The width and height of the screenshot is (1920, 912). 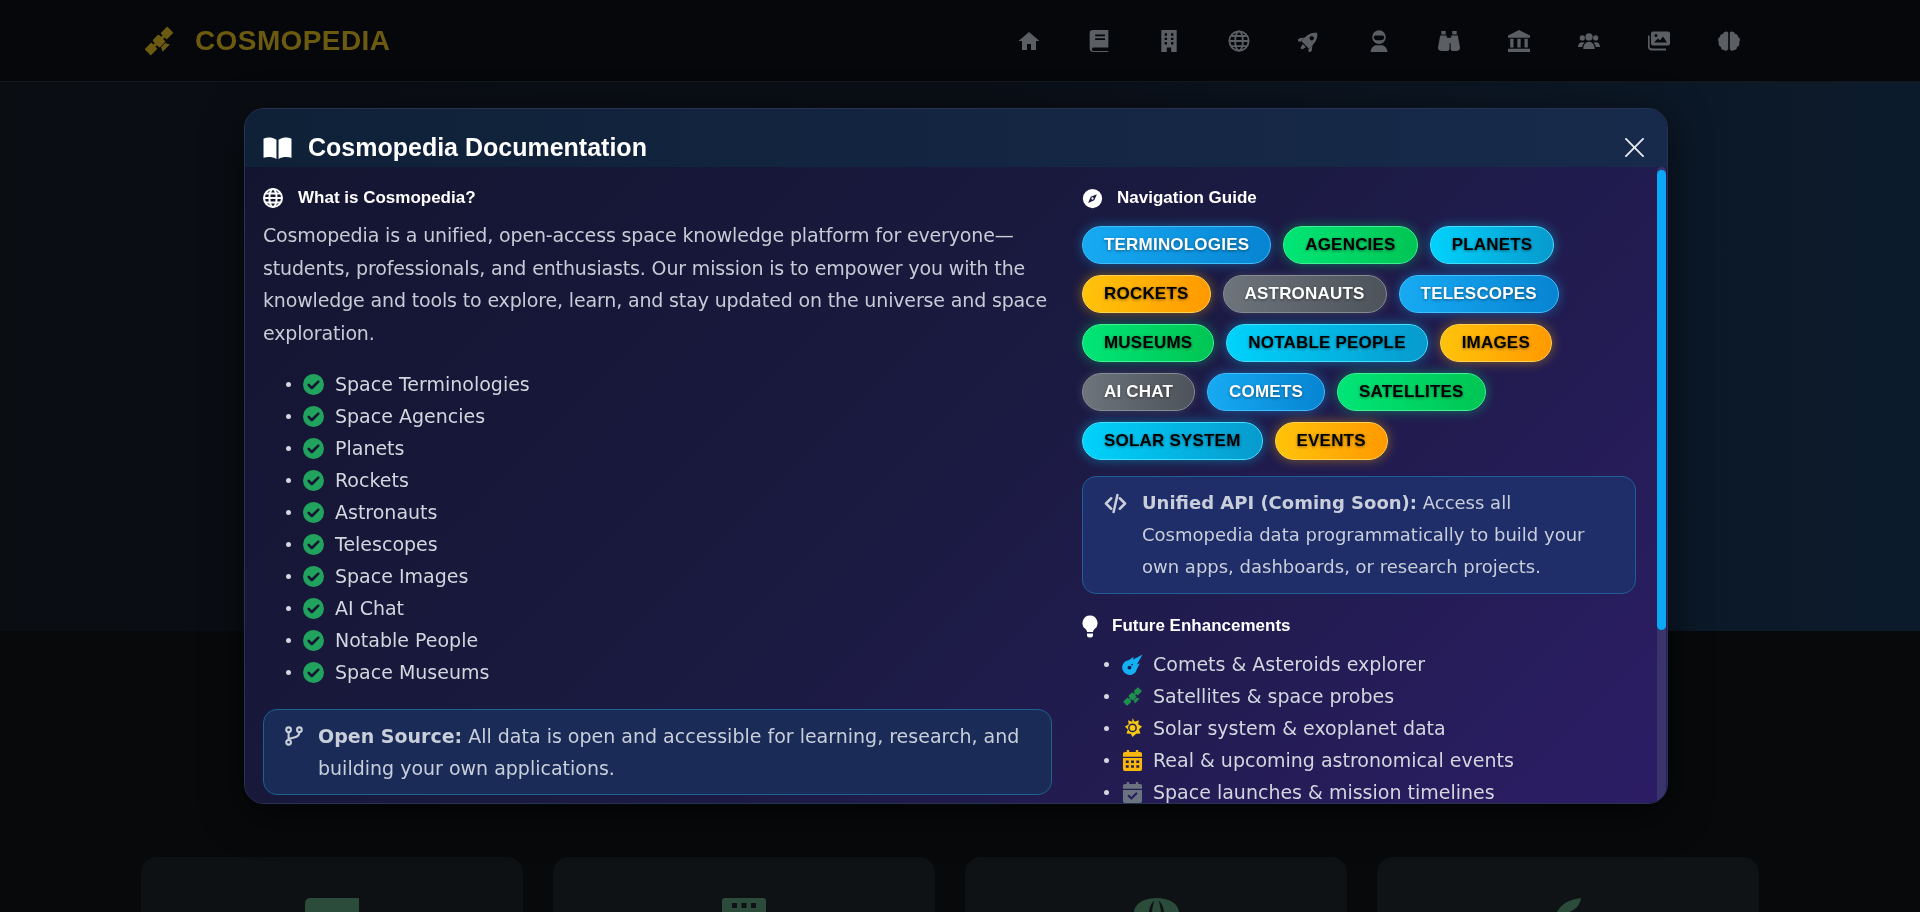 What do you see at coordinates (1661, 400) in the screenshot?
I see `scrollbar-thumb` at bounding box center [1661, 400].